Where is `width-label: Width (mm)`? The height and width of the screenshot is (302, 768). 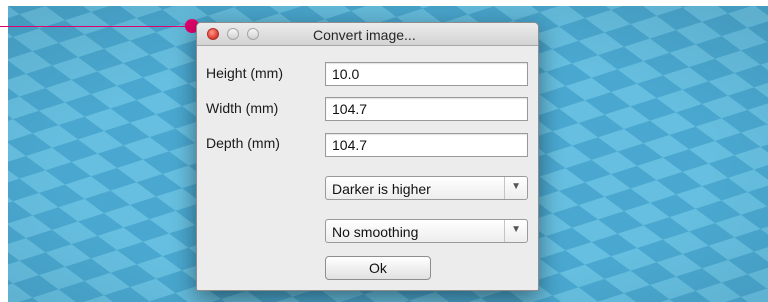 width-label: Width (mm) is located at coordinates (242, 108).